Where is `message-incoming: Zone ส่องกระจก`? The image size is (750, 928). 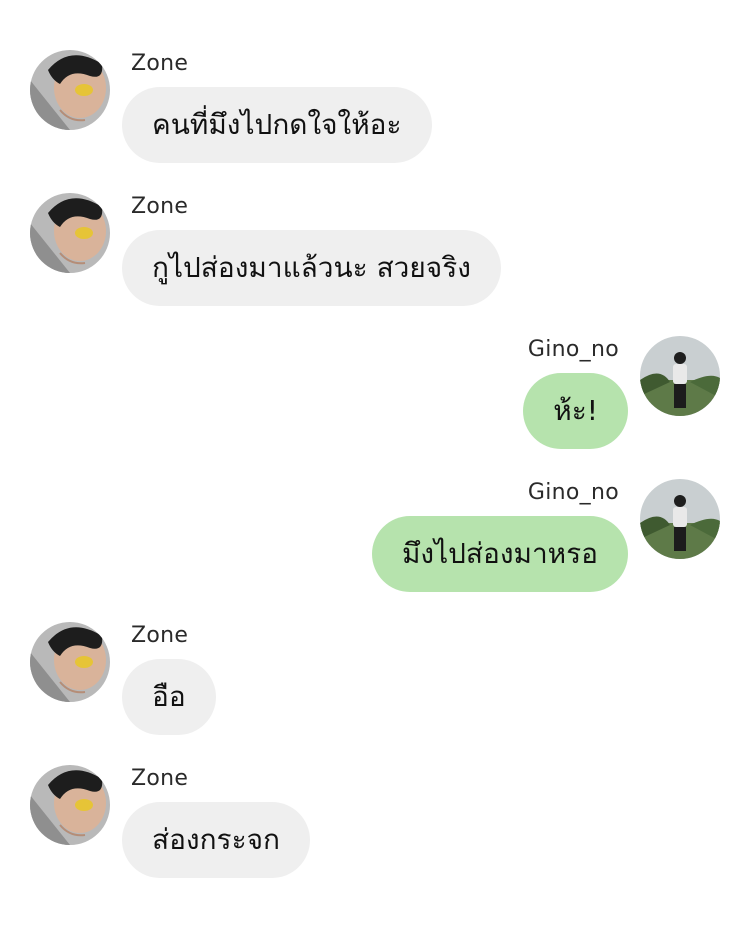
message-incoming: Zone ส่องกระจก is located at coordinates (375, 830).